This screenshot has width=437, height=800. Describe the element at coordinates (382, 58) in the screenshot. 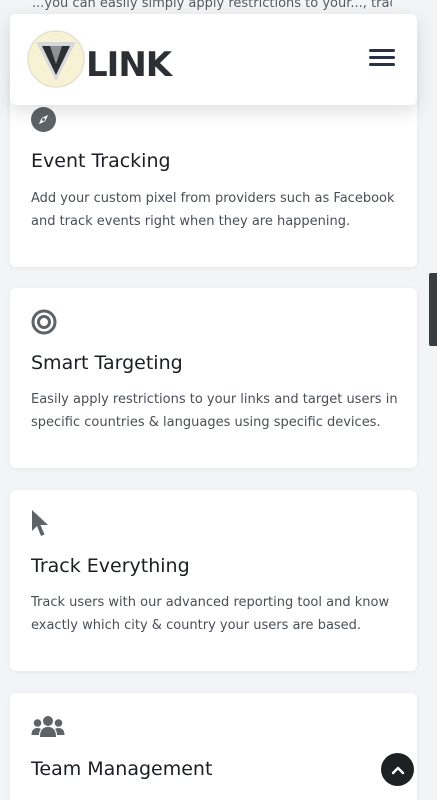

I see `hamburger-menu-icon` at that location.